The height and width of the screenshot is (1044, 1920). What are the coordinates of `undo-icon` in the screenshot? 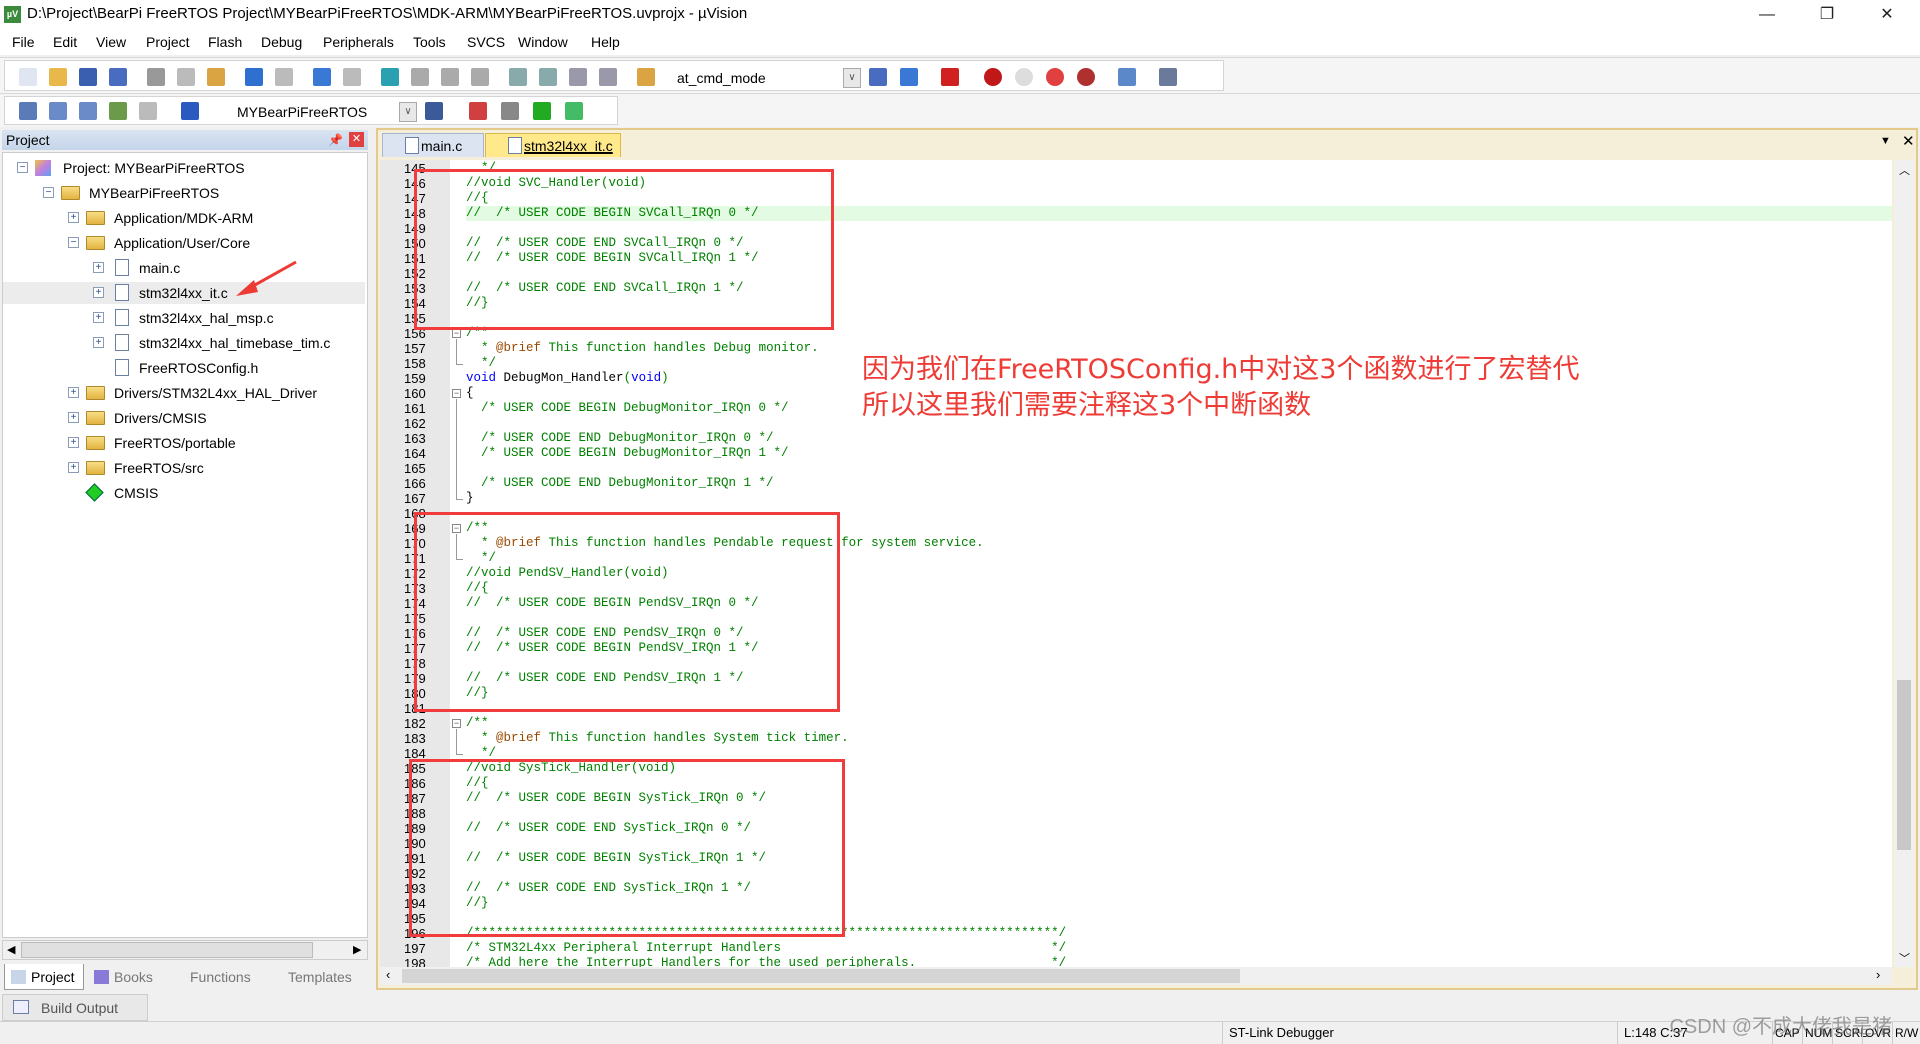 It's located at (254, 77).